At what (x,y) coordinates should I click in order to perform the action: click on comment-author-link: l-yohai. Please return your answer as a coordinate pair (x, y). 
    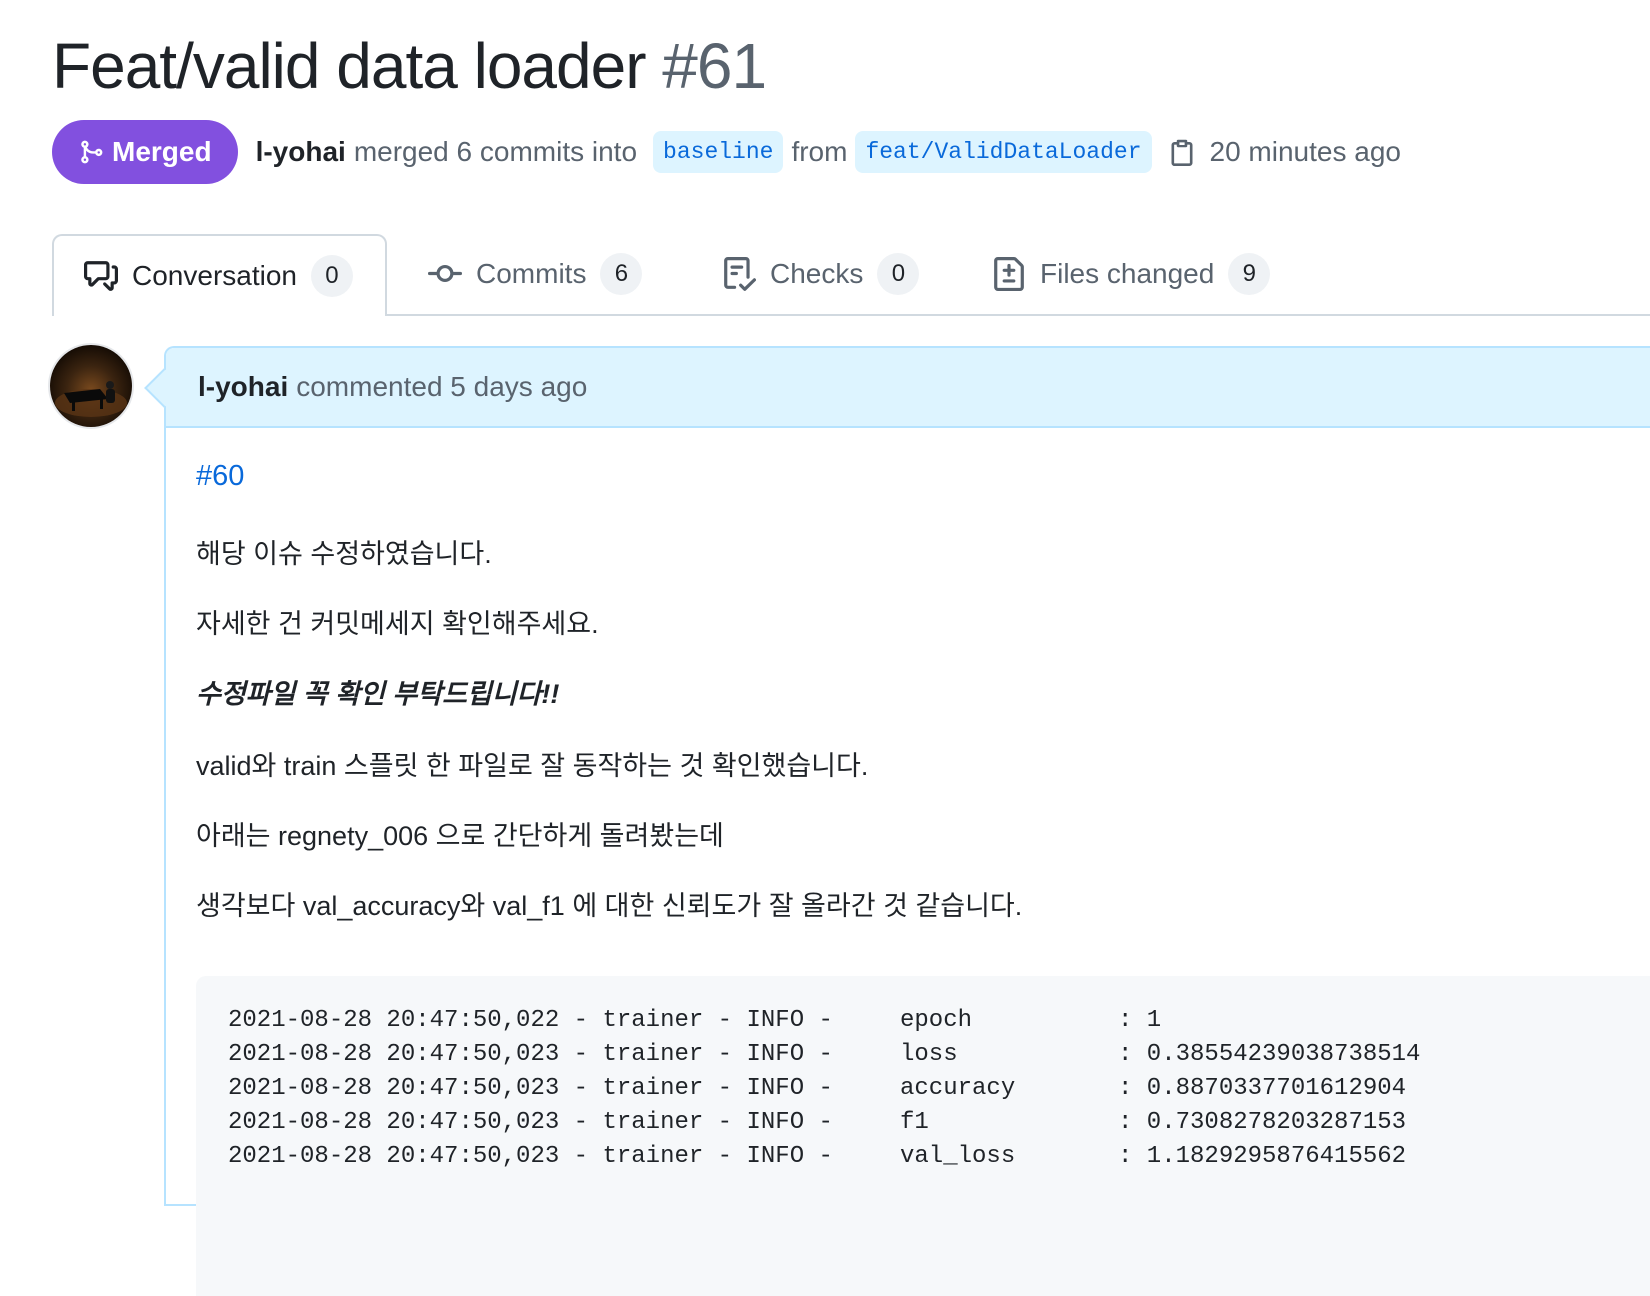
    Looking at the image, I should click on (243, 387).